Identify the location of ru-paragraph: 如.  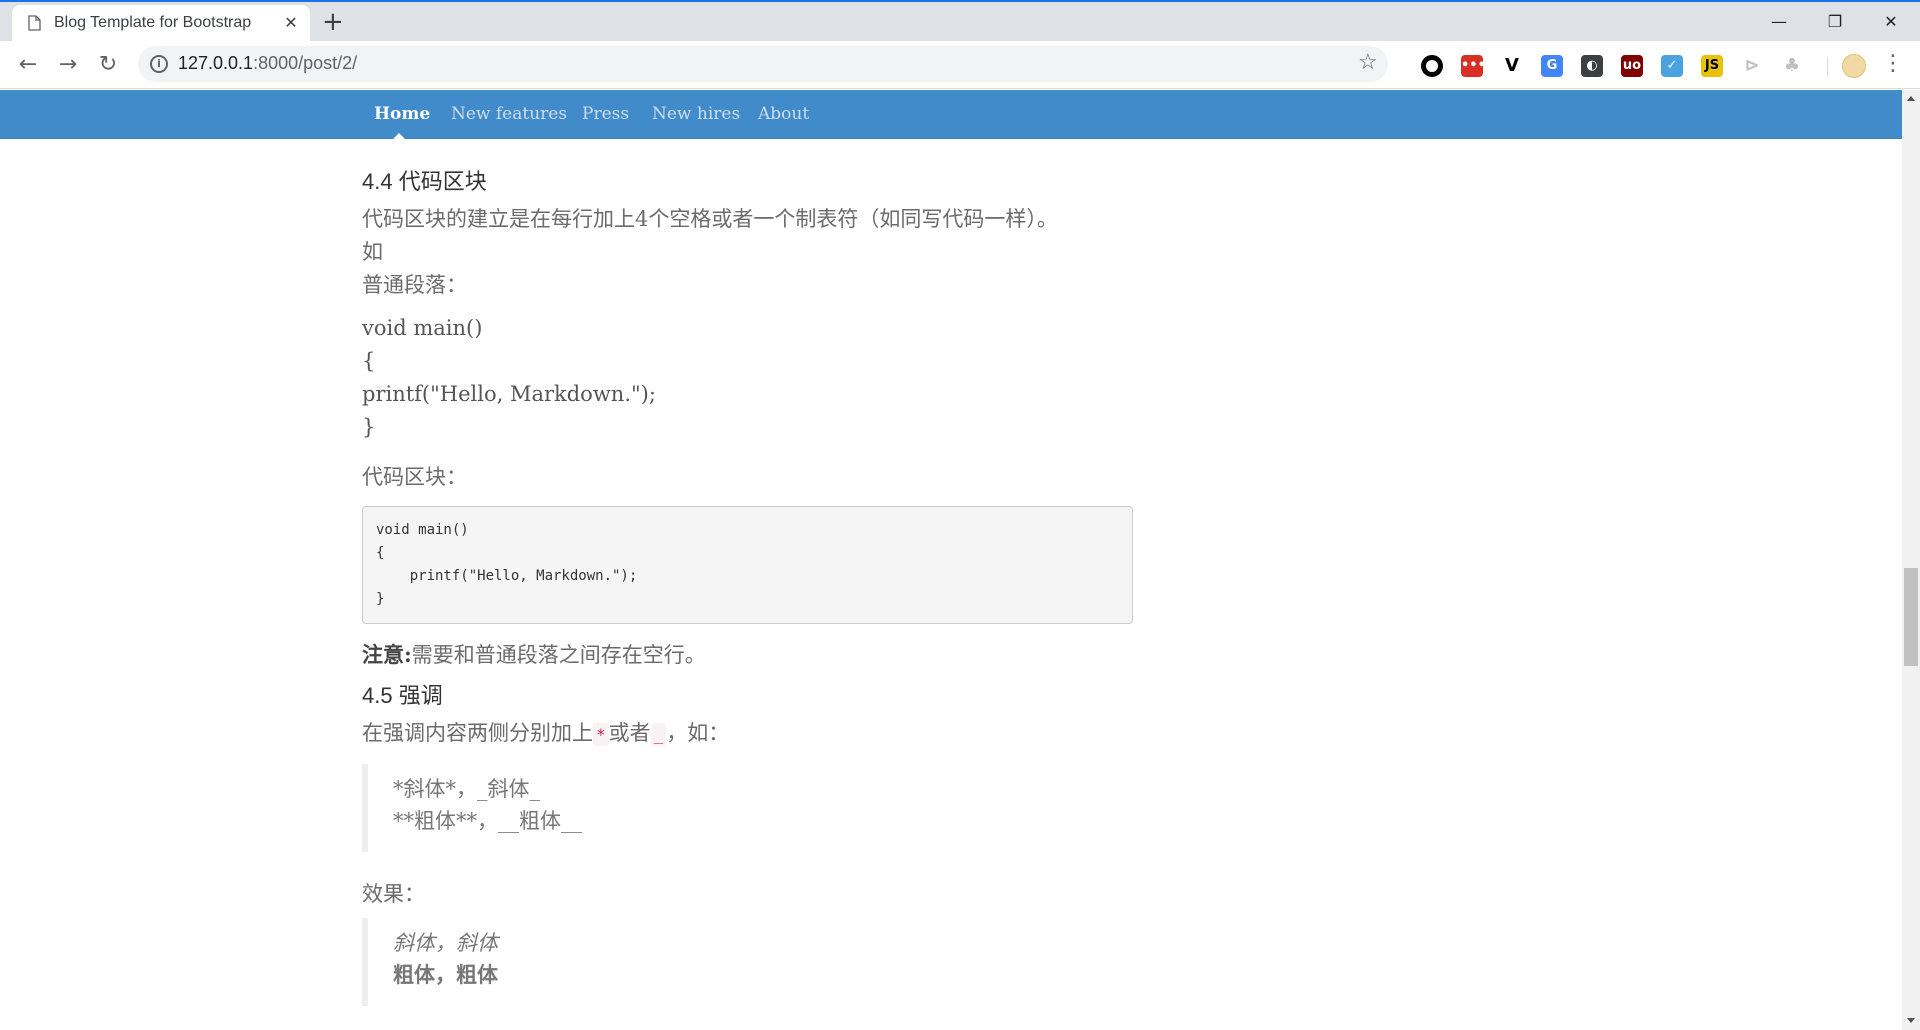
(372, 252).